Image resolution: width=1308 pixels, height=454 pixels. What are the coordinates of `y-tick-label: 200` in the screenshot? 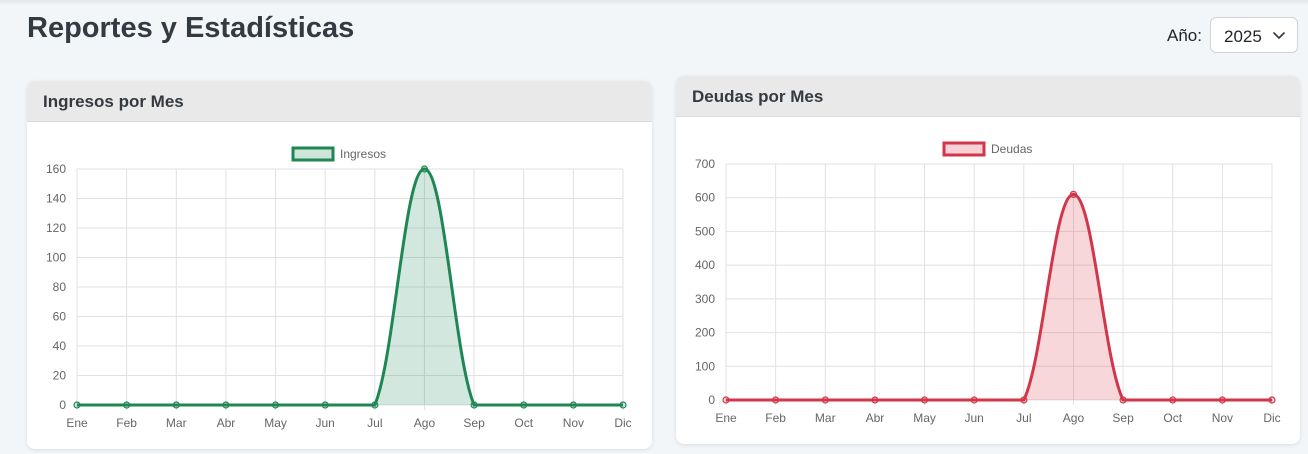 It's located at (705, 333).